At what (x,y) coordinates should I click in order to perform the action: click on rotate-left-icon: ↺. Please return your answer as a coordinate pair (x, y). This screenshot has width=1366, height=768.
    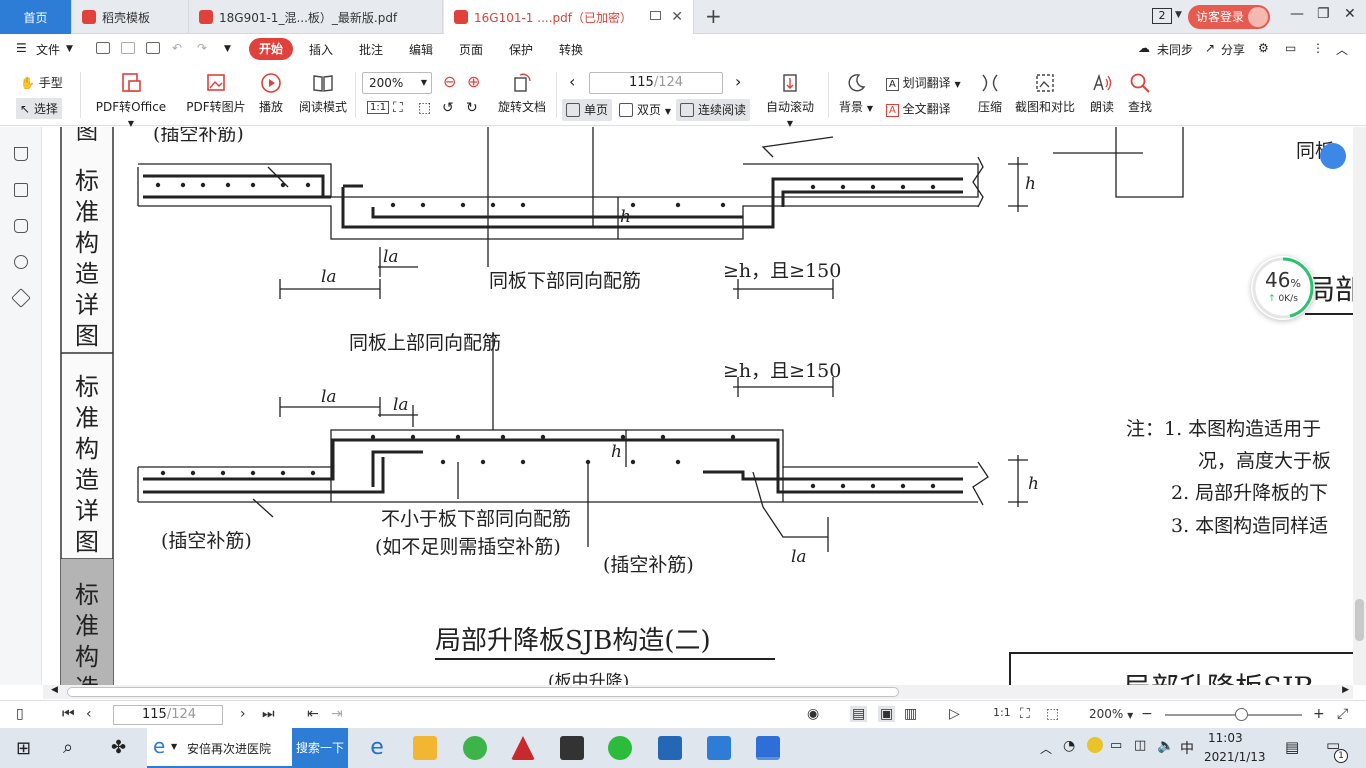
    Looking at the image, I should click on (448, 108).